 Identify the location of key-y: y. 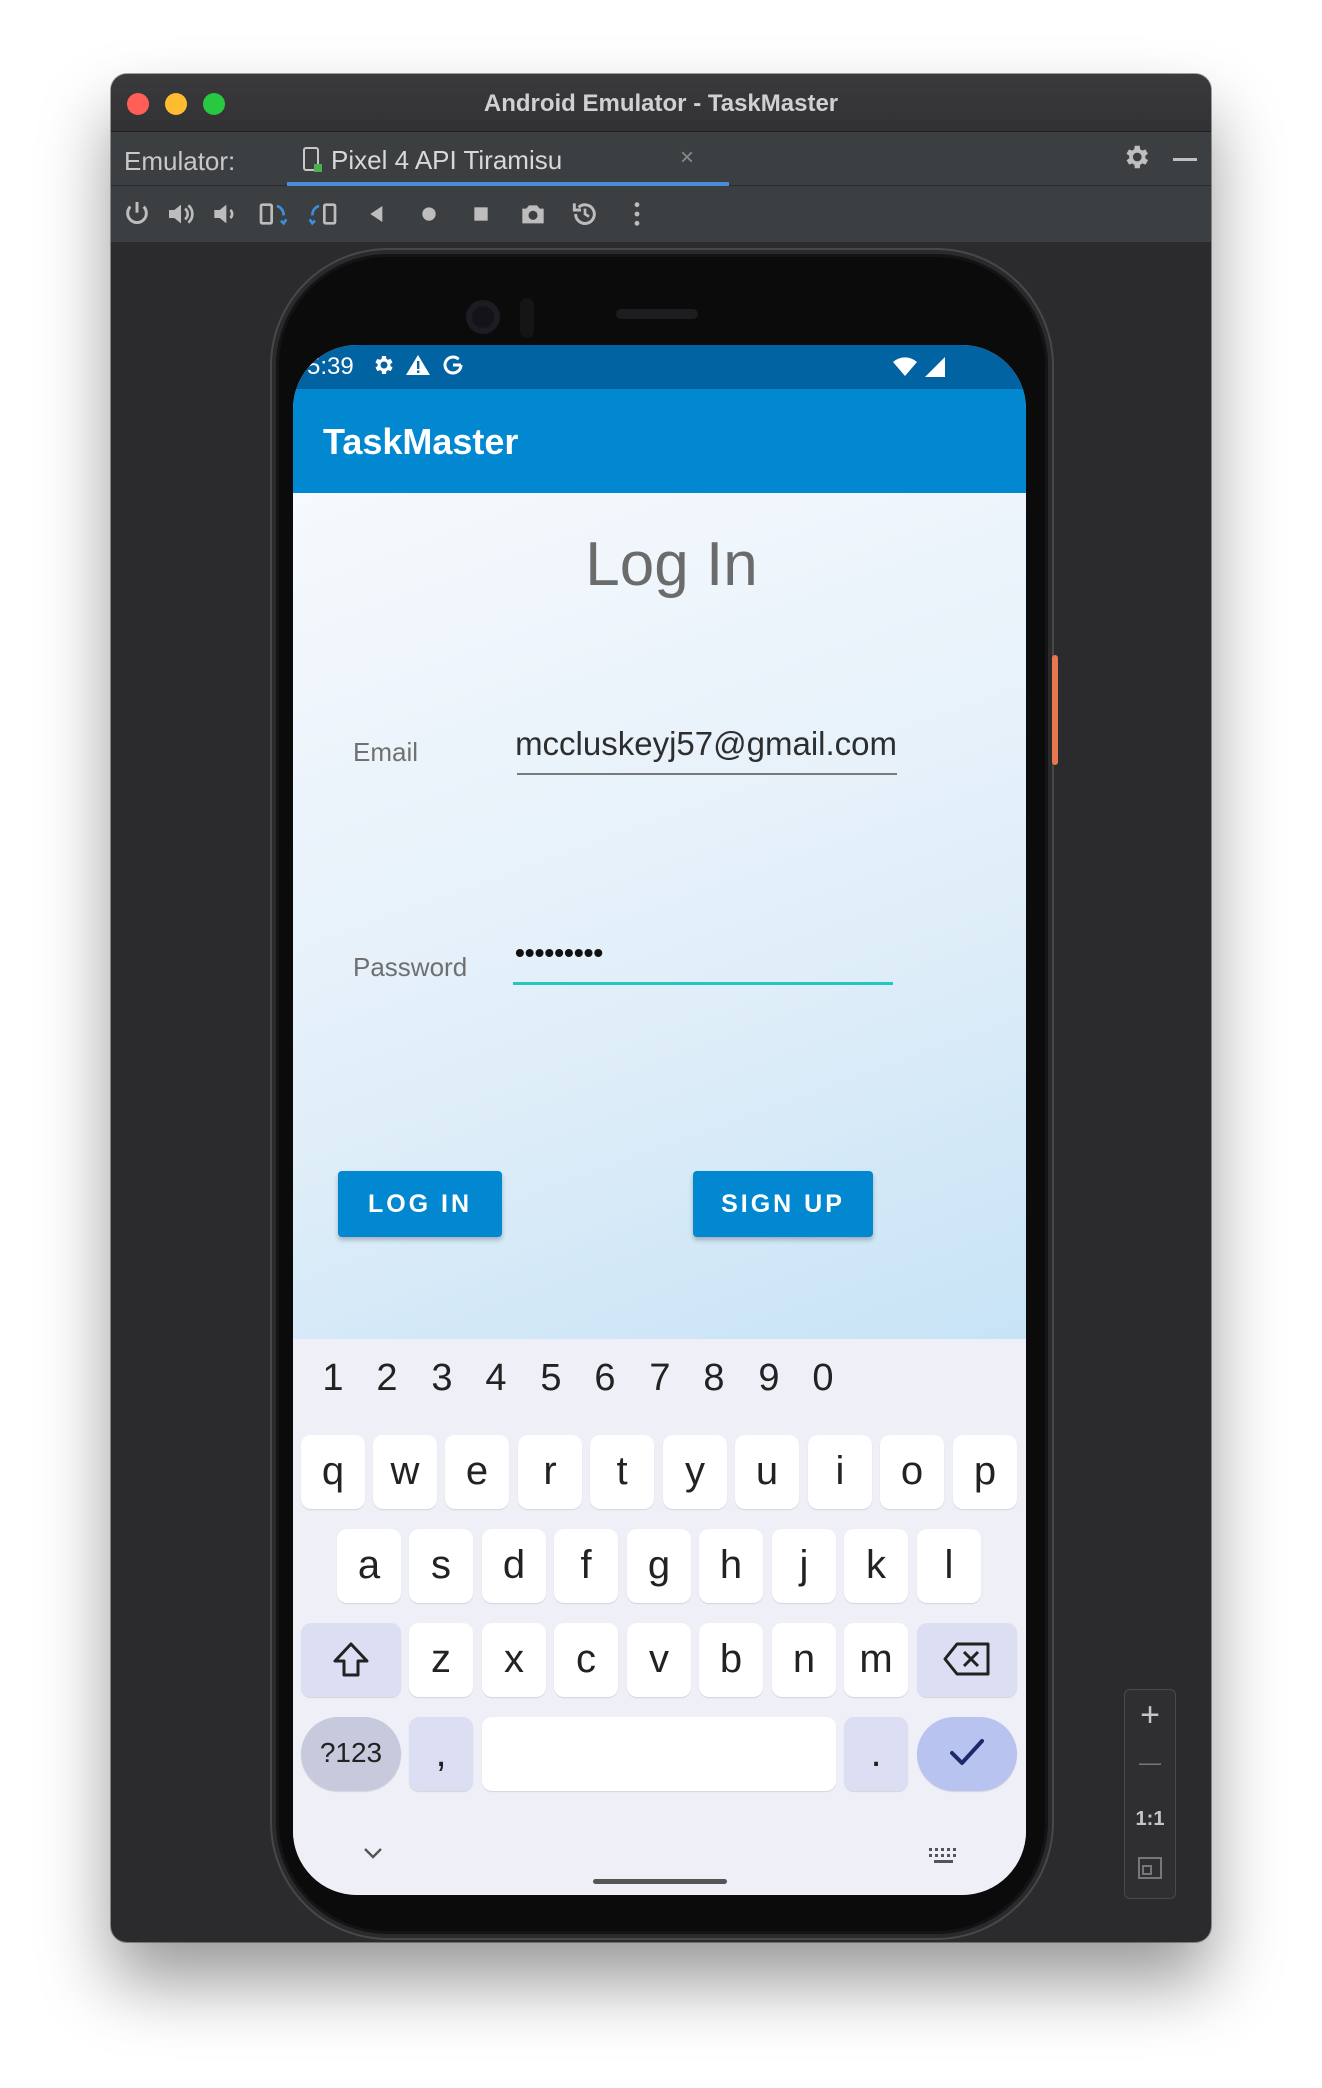
(695, 1472).